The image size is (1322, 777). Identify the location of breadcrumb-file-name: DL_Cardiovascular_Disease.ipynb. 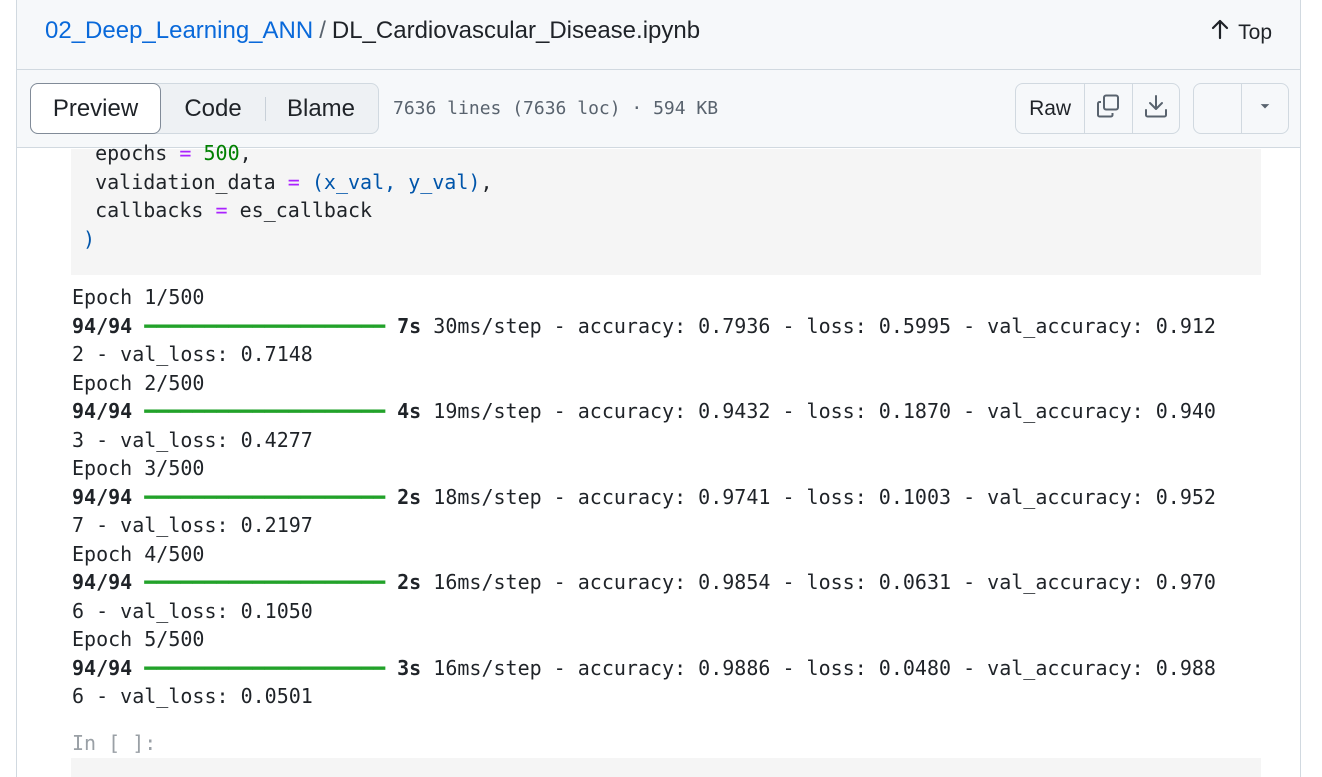
(516, 30).